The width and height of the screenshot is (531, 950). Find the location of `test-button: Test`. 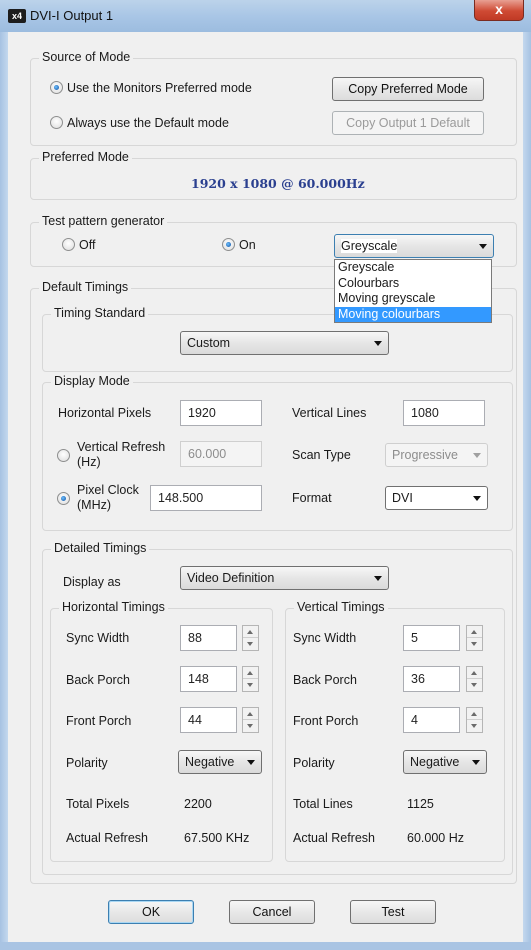

test-button: Test is located at coordinates (393, 912).